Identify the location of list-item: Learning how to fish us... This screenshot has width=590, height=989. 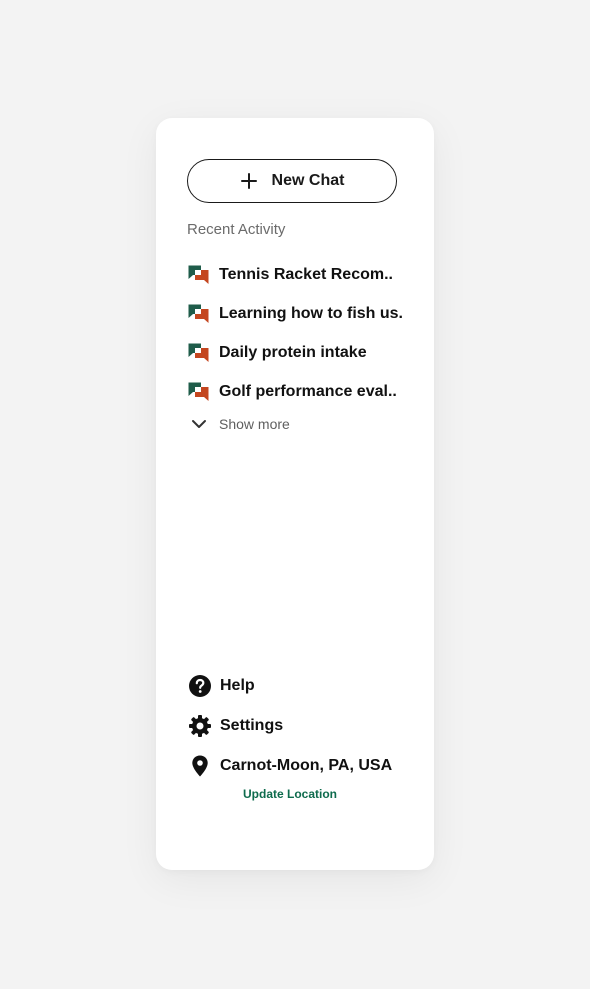
(294, 313).